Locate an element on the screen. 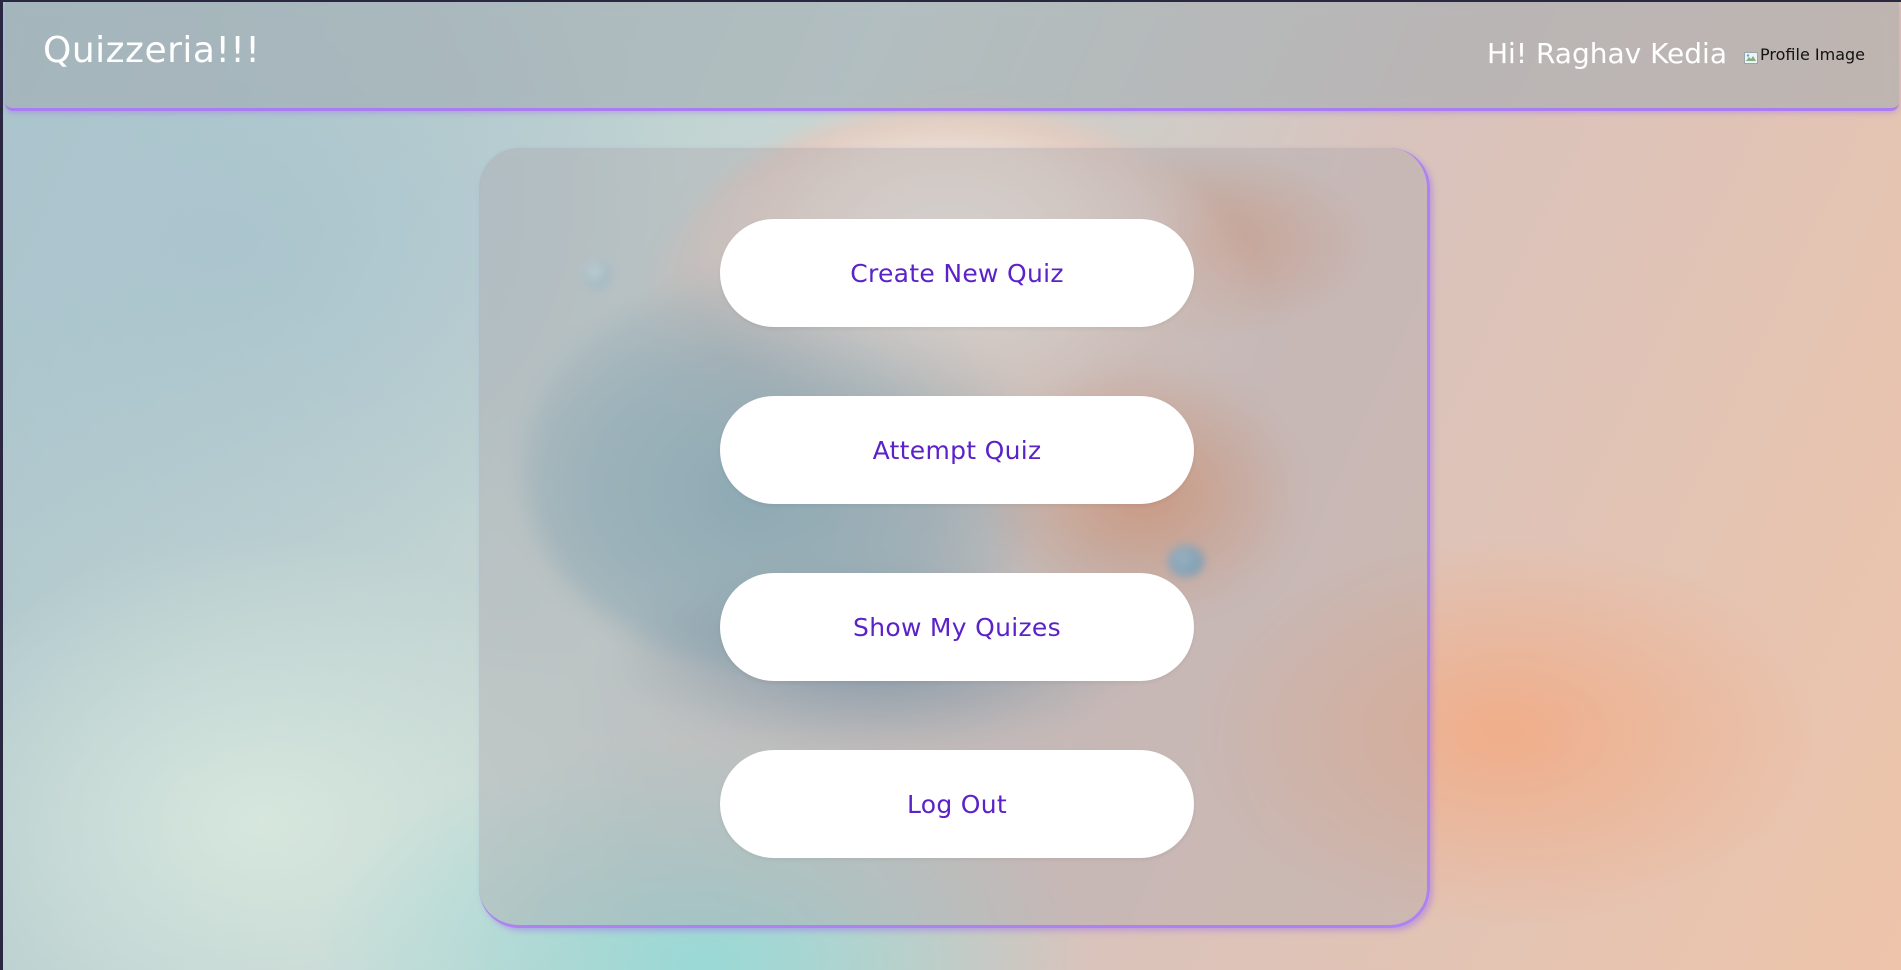 The height and width of the screenshot is (970, 1901). log-out-button: Log Out is located at coordinates (957, 804).